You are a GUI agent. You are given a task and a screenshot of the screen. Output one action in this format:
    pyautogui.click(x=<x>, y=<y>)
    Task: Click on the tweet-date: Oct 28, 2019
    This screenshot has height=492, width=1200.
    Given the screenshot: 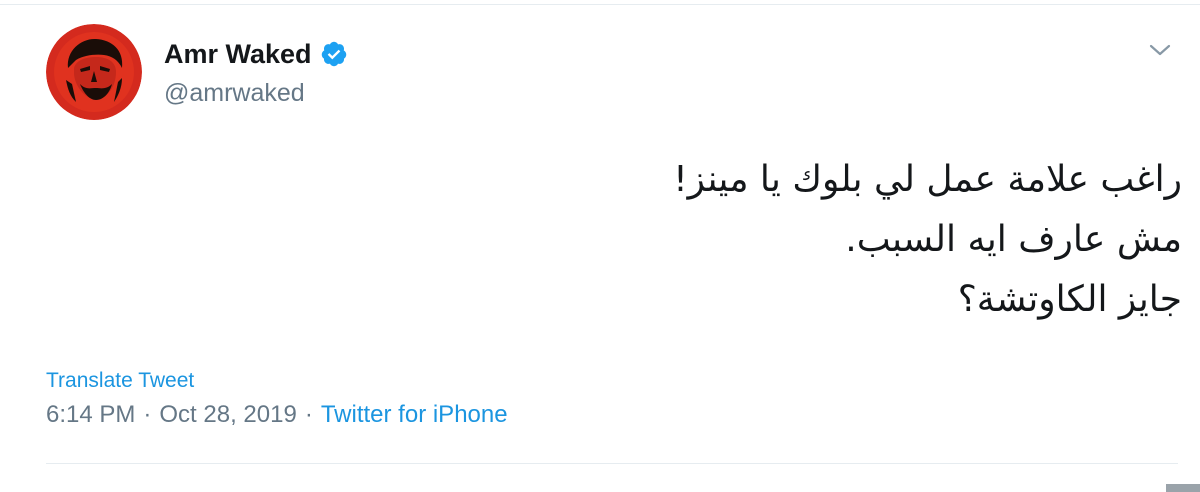 What is the action you would take?
    pyautogui.click(x=227, y=415)
    